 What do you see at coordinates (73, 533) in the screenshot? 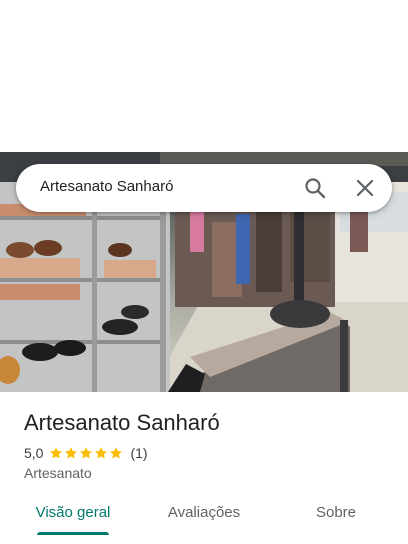
I see `active-tab-indicator` at bounding box center [73, 533].